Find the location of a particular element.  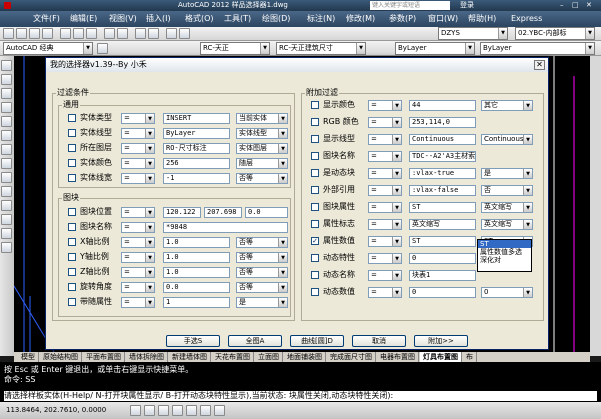

extra-filter-extra-select: 其它 ▼ is located at coordinates (507, 105).